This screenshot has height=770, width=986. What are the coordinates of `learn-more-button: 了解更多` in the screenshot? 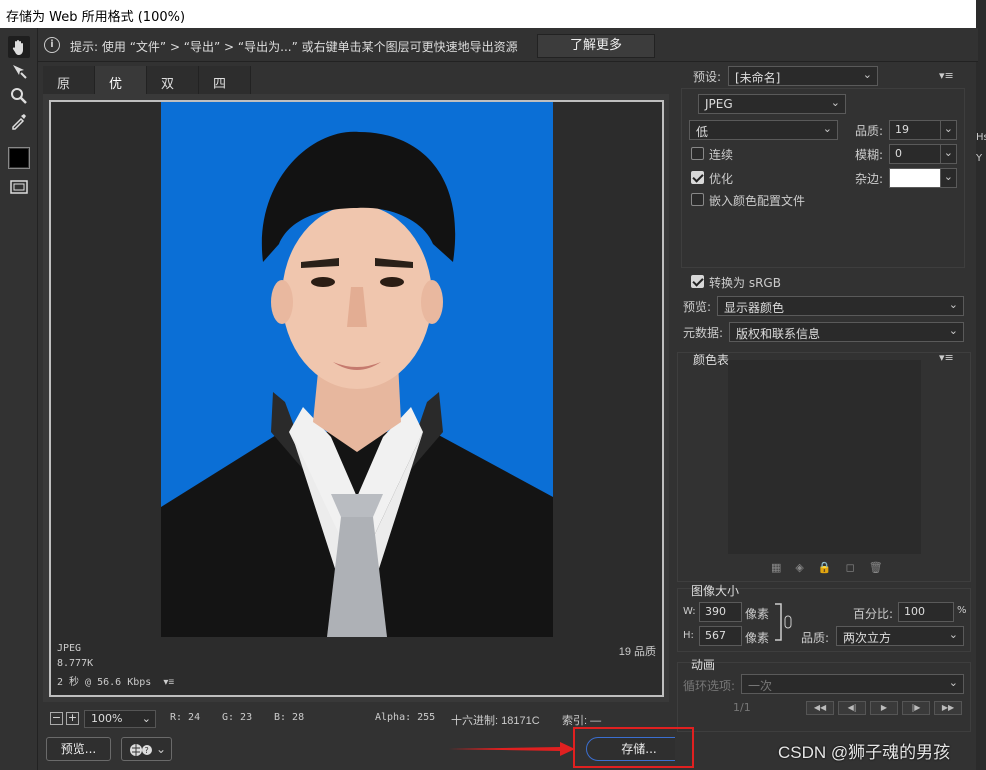 It's located at (596, 46).